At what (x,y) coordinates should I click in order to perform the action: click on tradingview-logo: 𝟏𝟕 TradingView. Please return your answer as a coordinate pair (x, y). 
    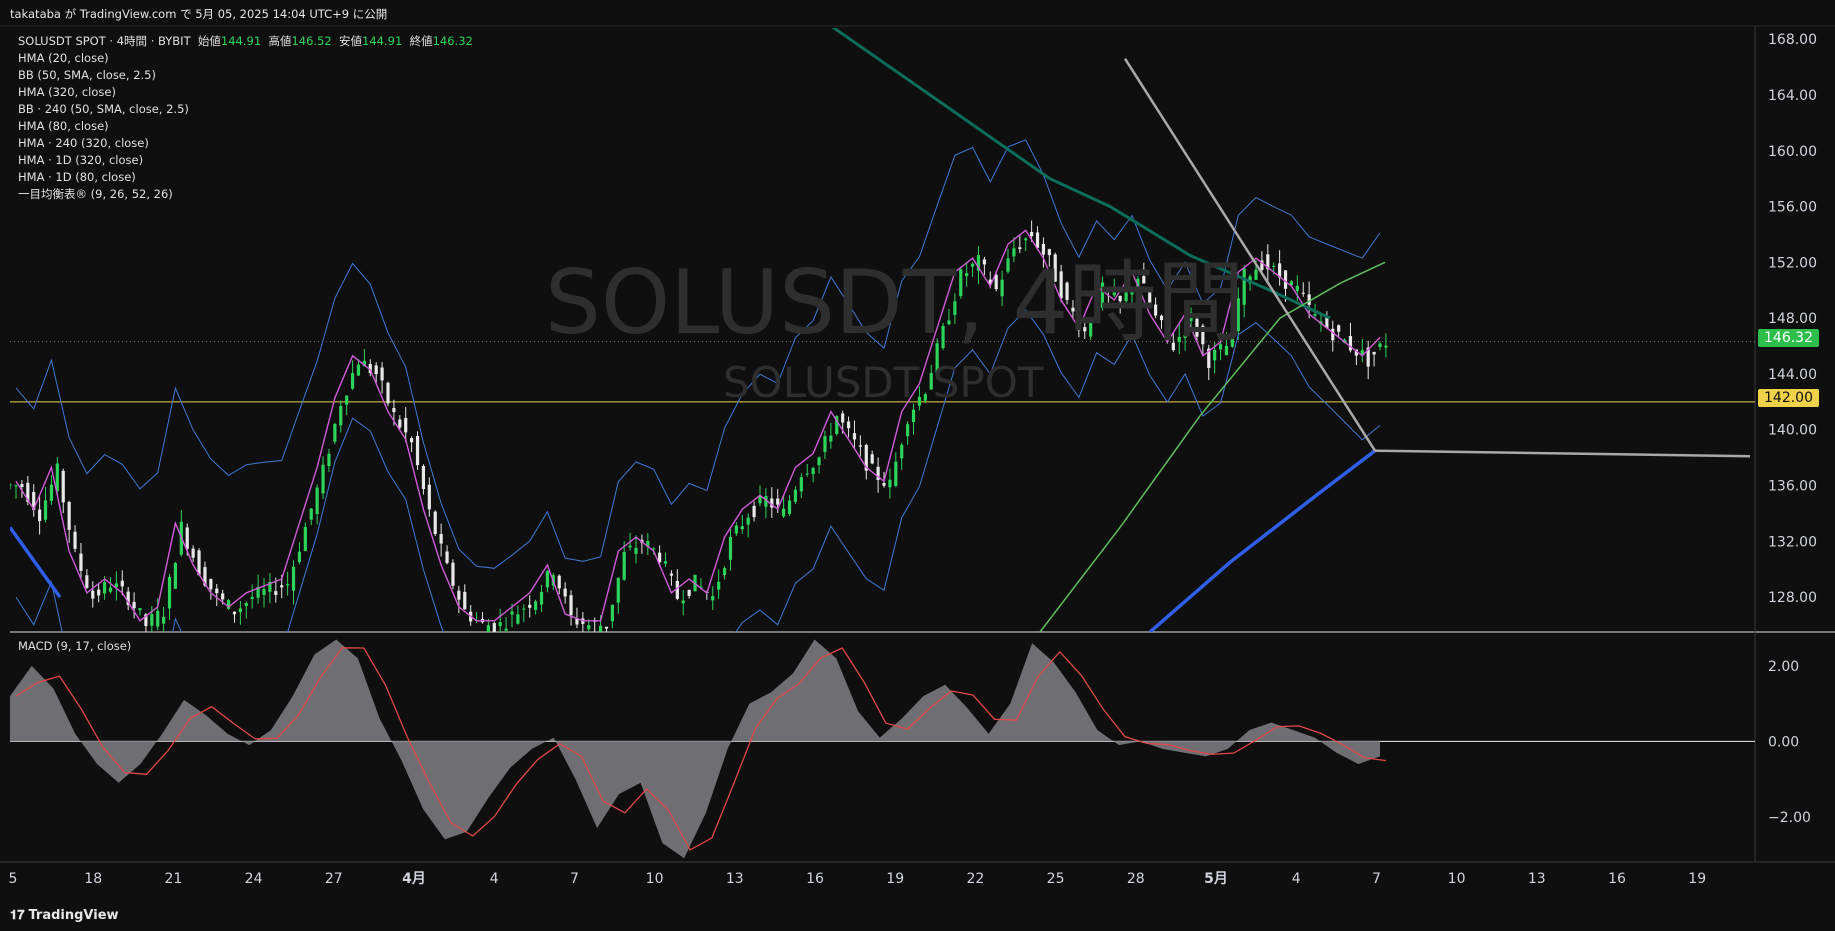
    Looking at the image, I should click on (64, 915).